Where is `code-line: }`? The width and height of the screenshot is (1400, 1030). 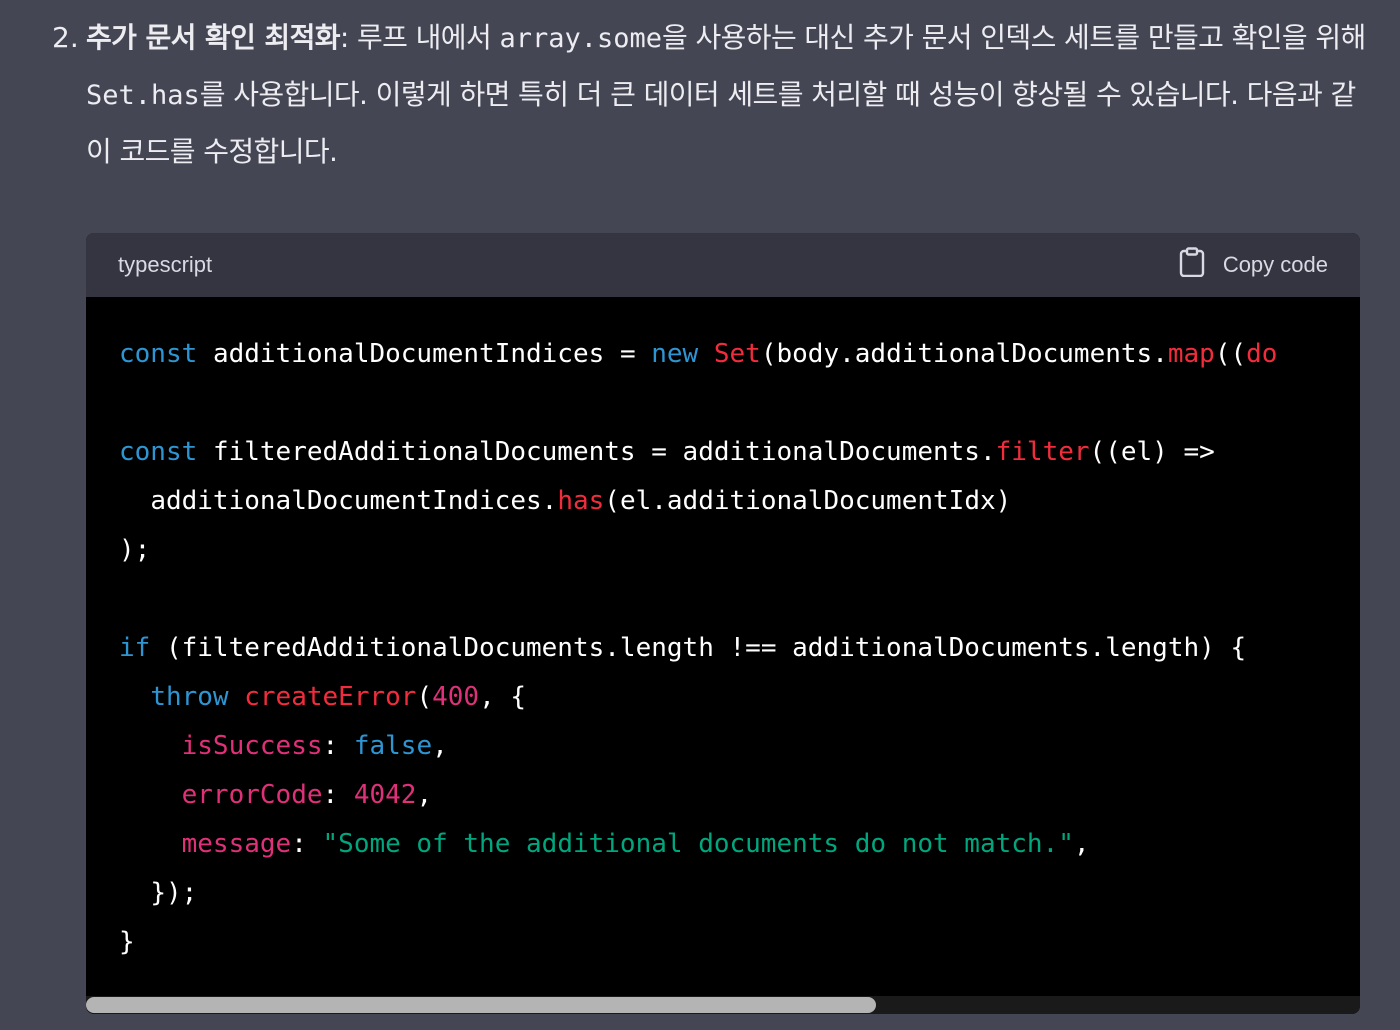 code-line: } is located at coordinates (127, 942).